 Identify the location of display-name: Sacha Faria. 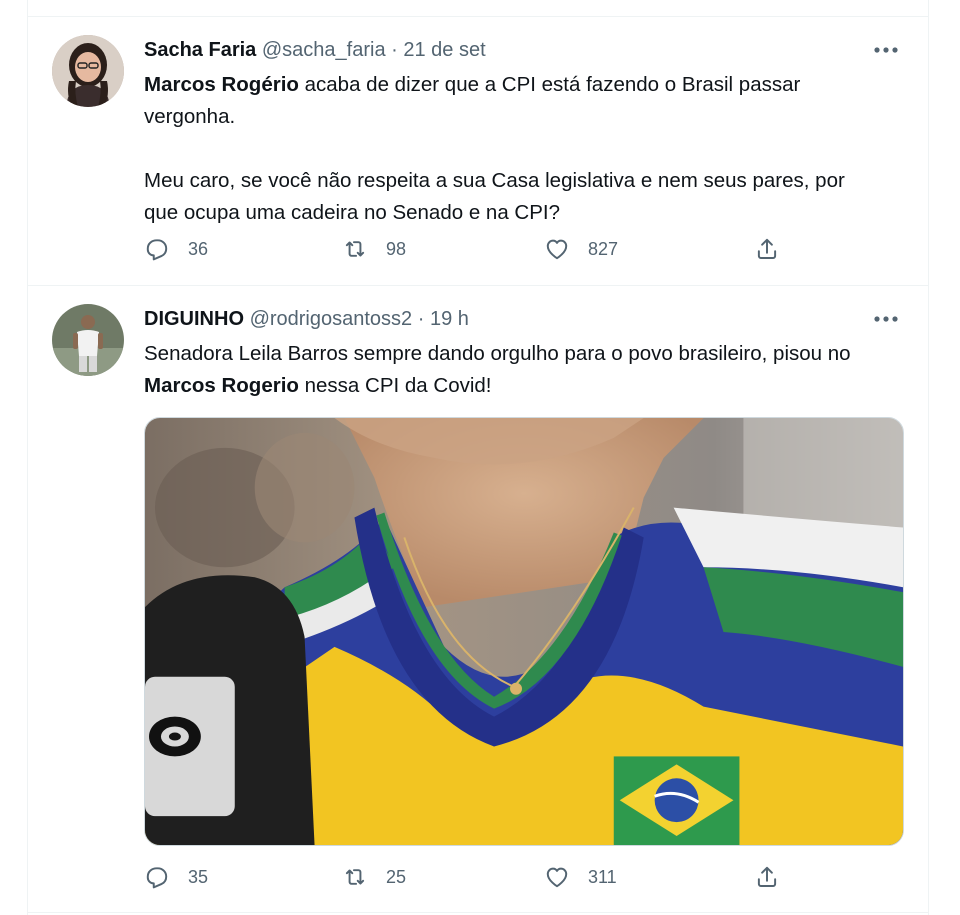
(200, 50).